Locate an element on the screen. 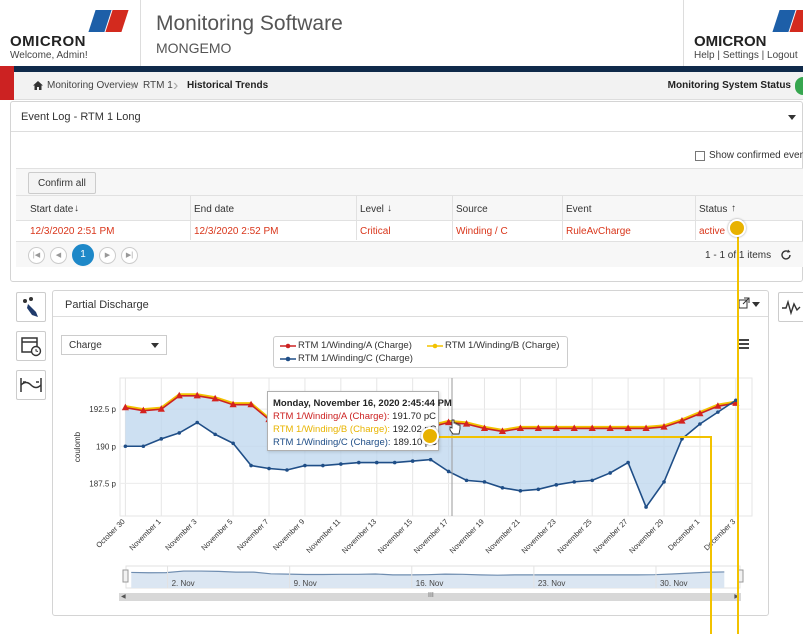 The height and width of the screenshot is (634, 803). callout-line-tooltip-drop is located at coordinates (711, 535).